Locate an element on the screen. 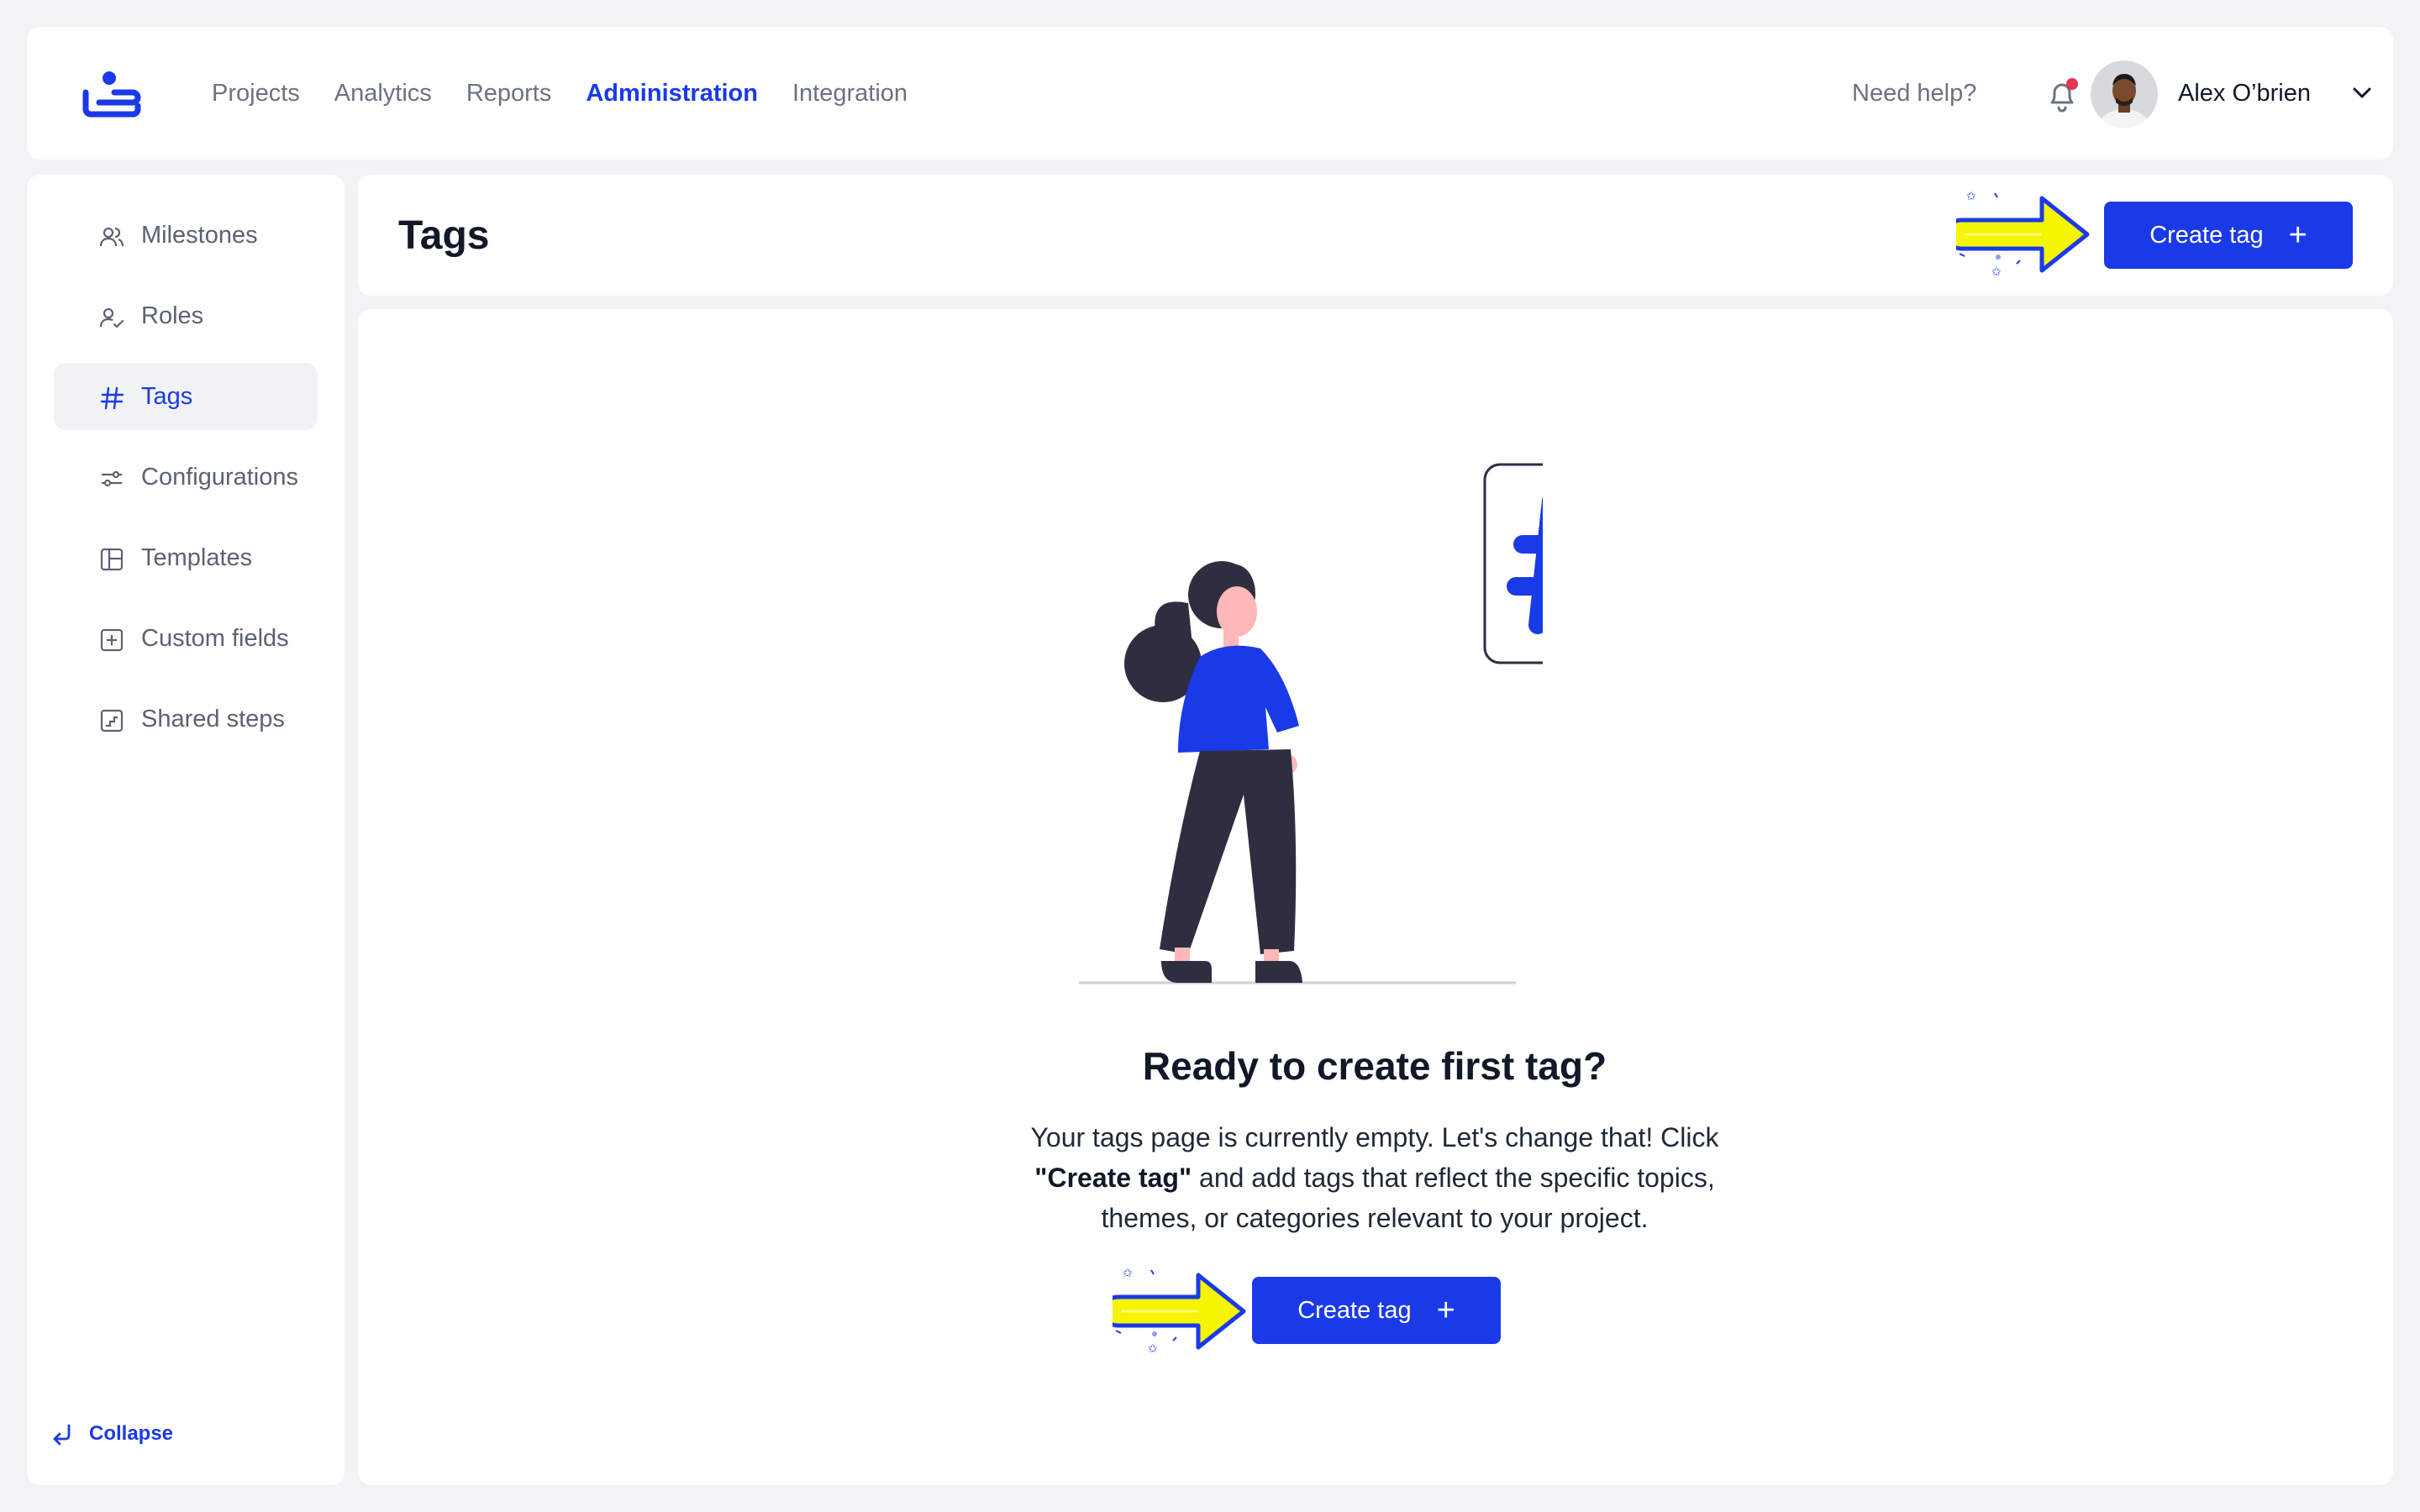 The height and width of the screenshot is (1512, 2420). sidebar-item-milestones: Milestones is located at coordinates (186, 235).